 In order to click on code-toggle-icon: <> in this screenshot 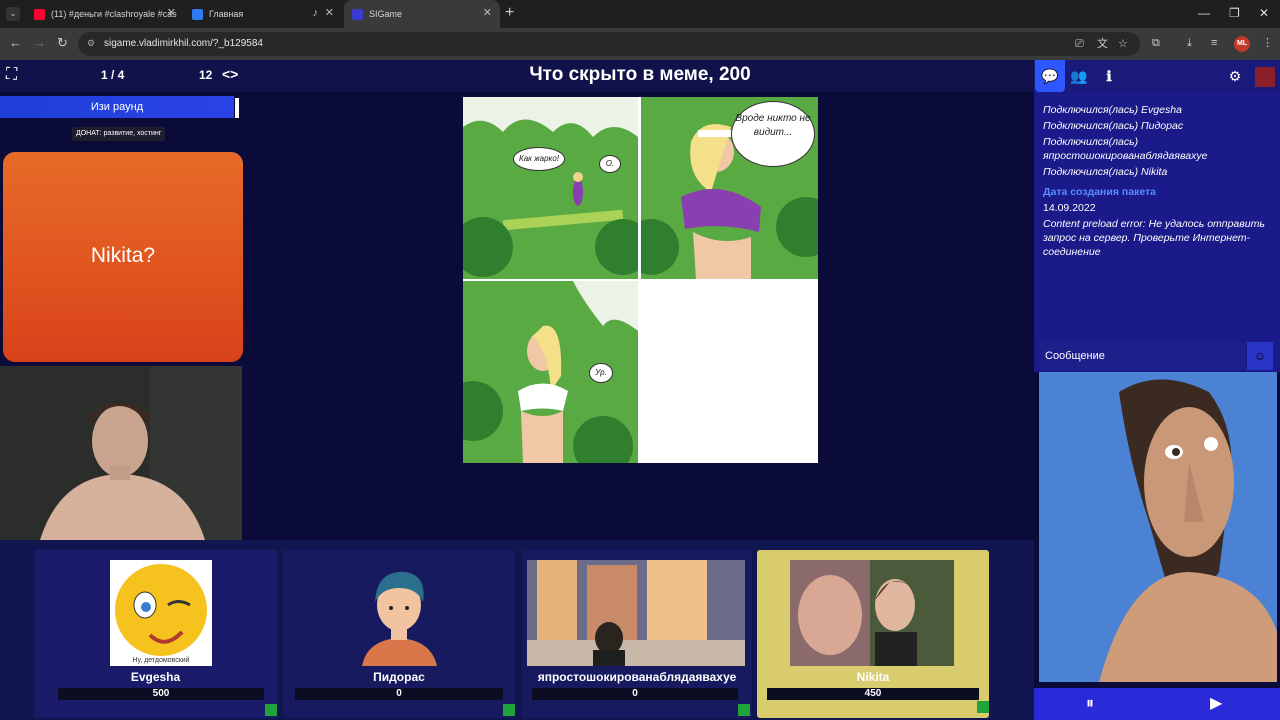, I will do `click(230, 74)`.